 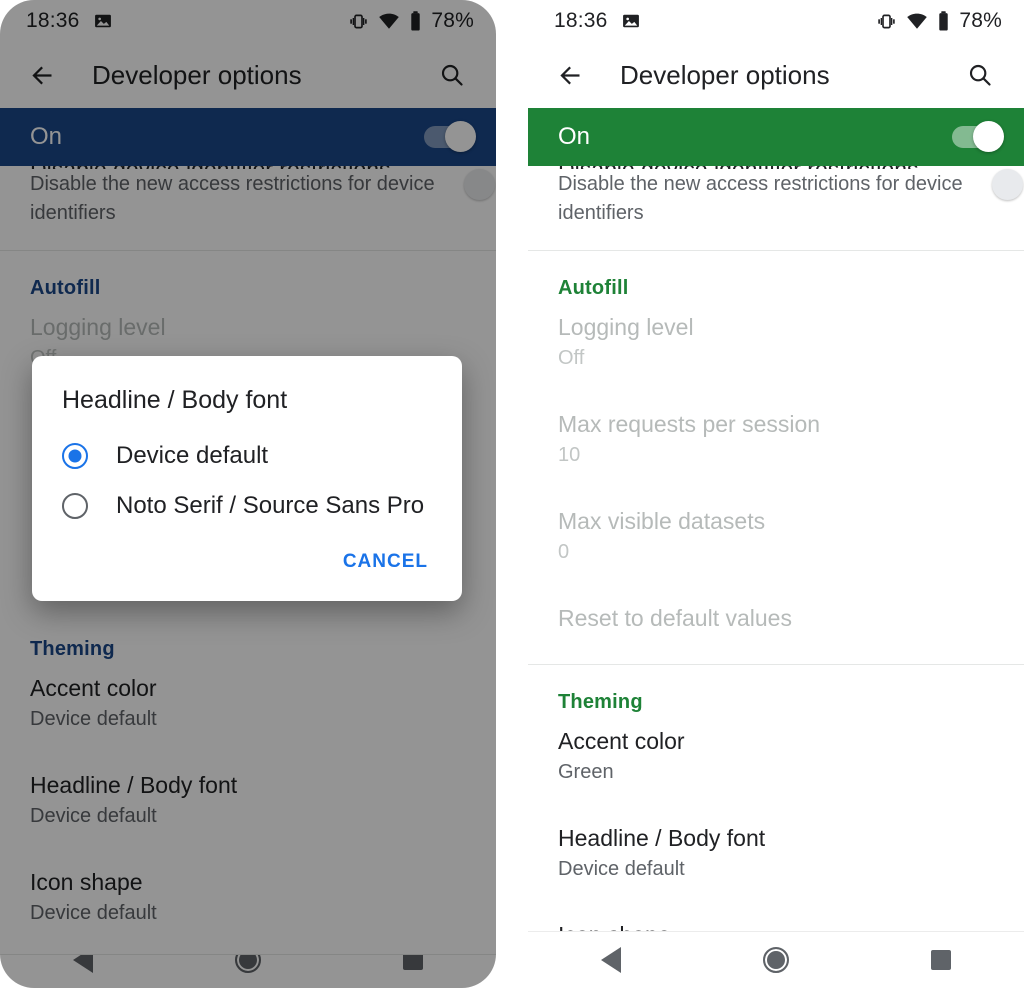 I want to click on dialog-option-device-default: Device default, so click(x=247, y=456).